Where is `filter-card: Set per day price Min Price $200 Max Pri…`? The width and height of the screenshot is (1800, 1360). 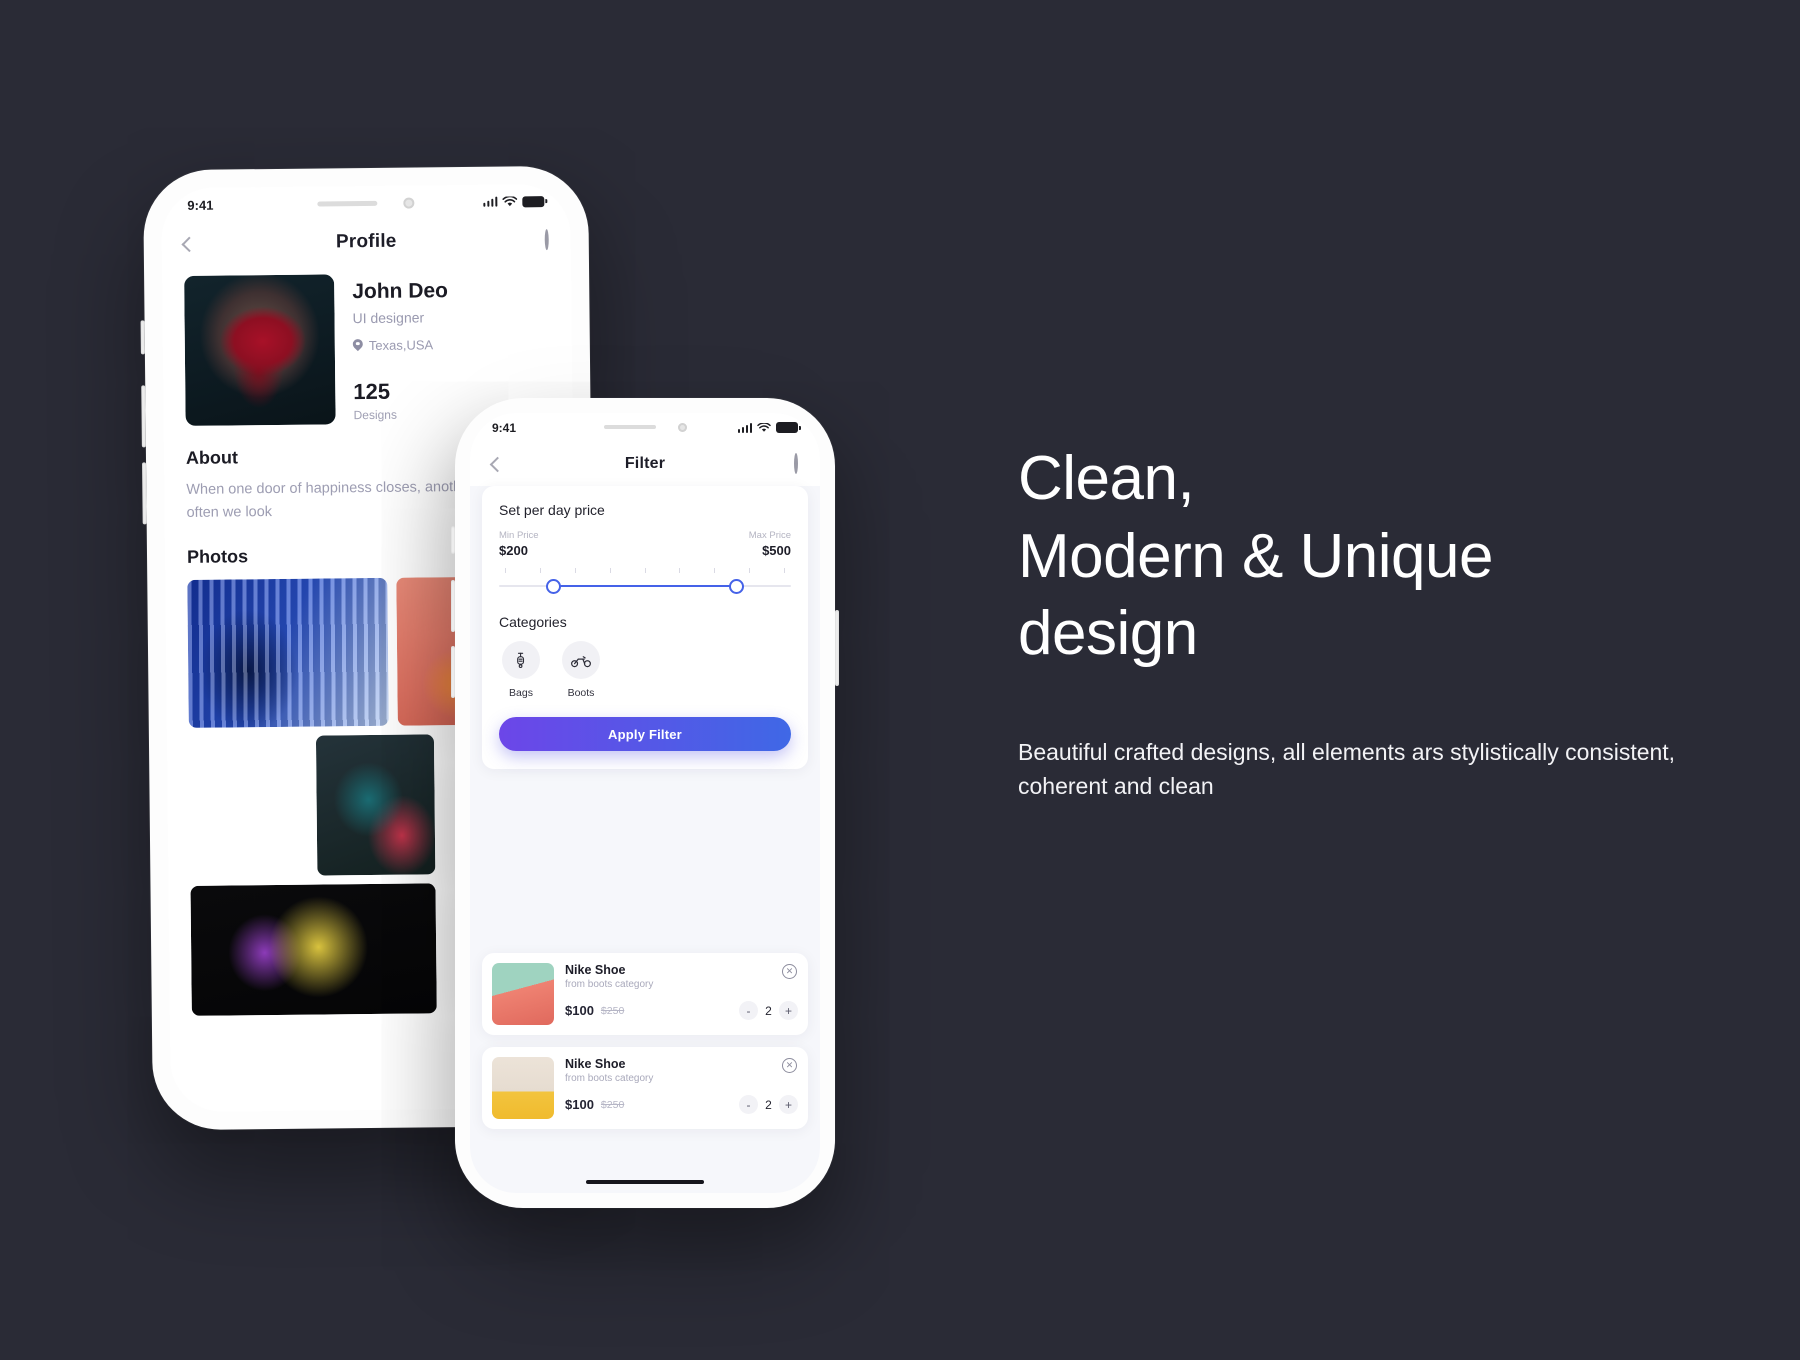
filter-card: Set per day price Min Price $200 Max Pri… is located at coordinates (645, 627).